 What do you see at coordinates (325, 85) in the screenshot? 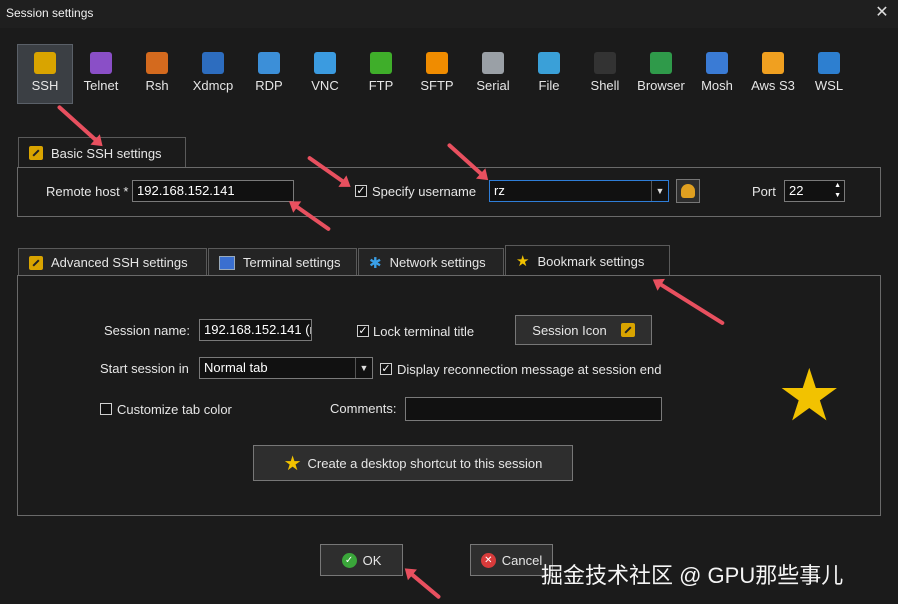
I see `protocol-label: VNC` at bounding box center [325, 85].